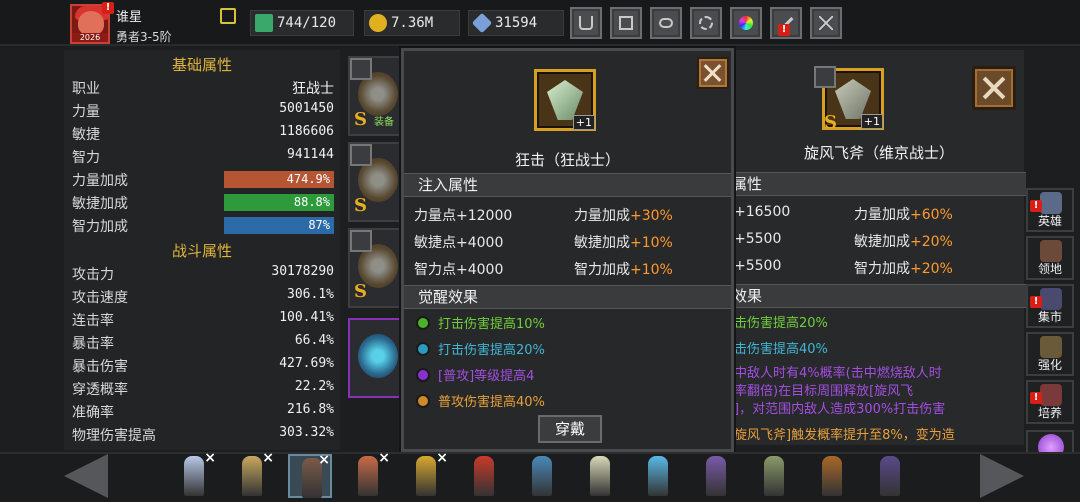  Describe the element at coordinates (658, 476) in the screenshot. I see `hero-frost` at that location.